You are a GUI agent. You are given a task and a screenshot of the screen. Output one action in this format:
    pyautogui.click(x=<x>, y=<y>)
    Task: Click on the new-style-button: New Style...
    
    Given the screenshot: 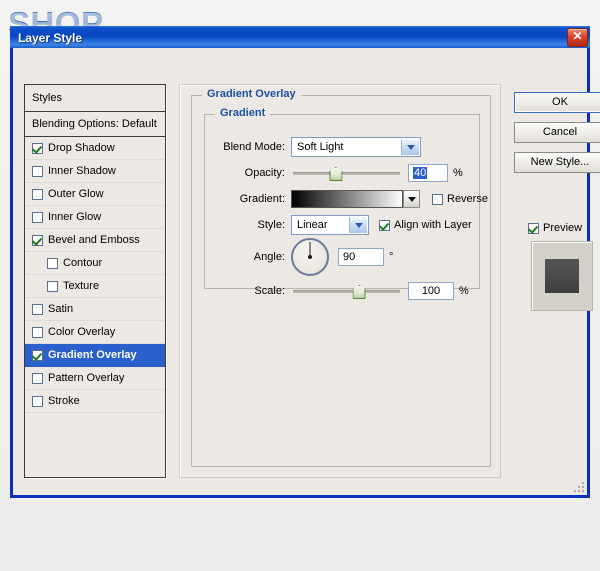 What is the action you would take?
    pyautogui.click(x=557, y=162)
    